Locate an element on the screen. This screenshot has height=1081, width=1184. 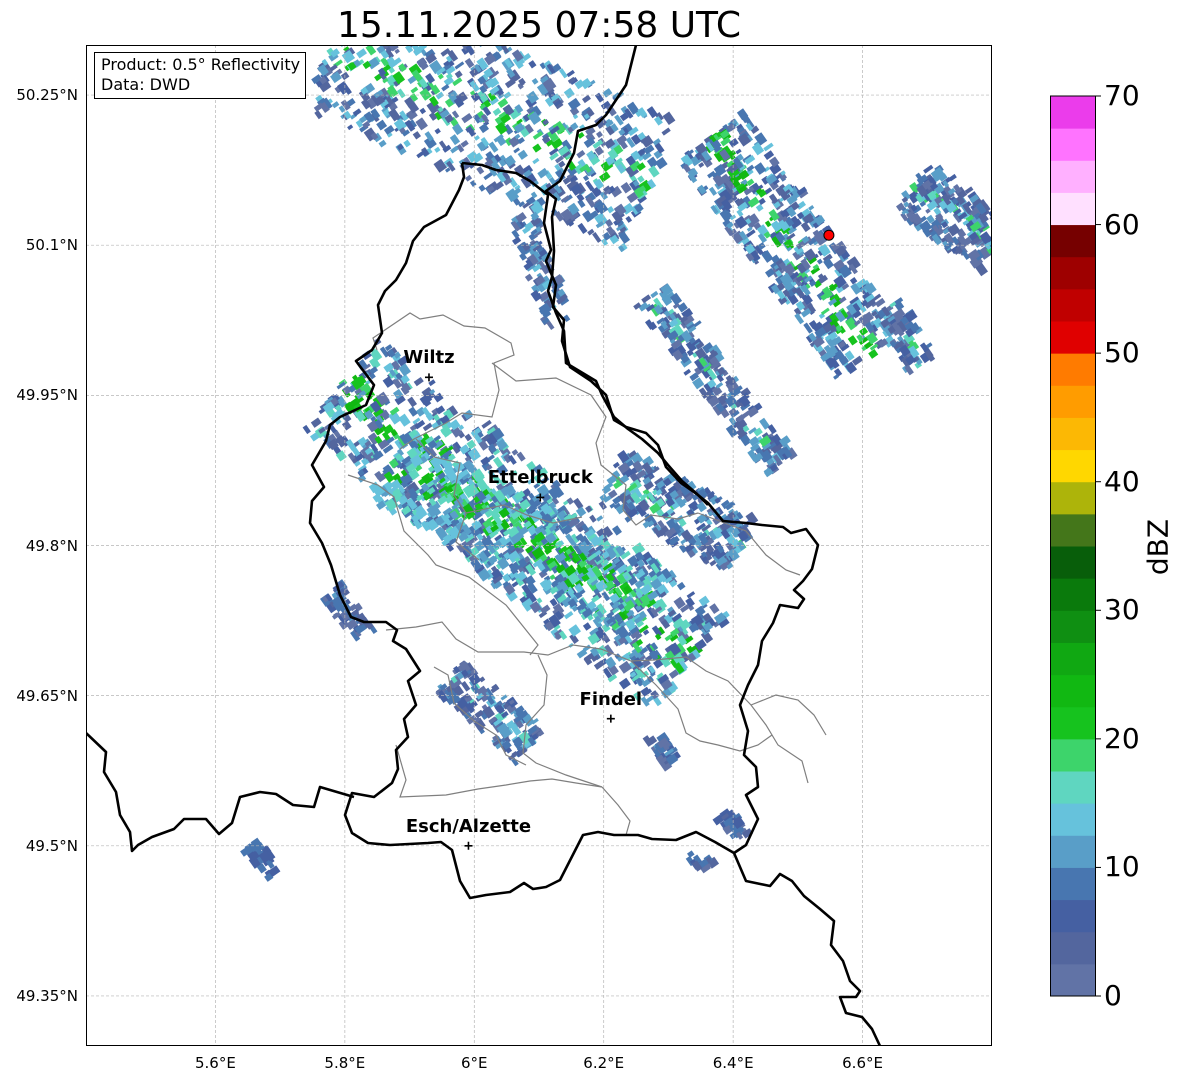
lat-tick-label: 49.35°N is located at coordinates (47, 995).